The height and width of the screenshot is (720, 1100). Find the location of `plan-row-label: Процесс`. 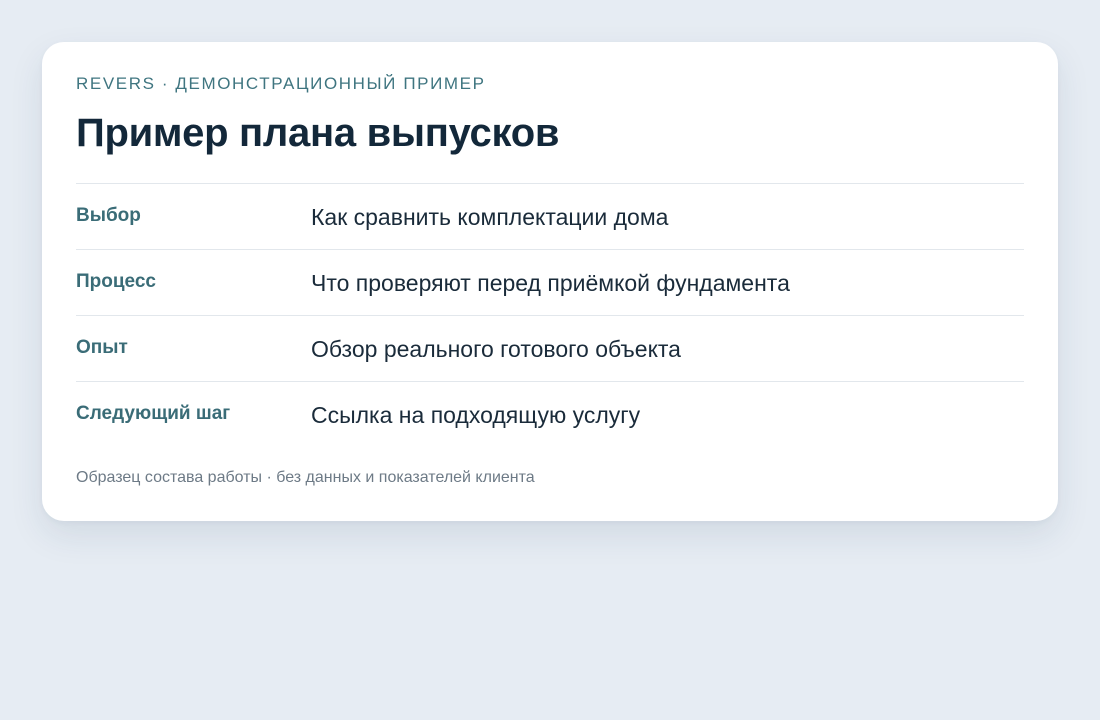

plan-row-label: Процесс is located at coordinates (116, 281).